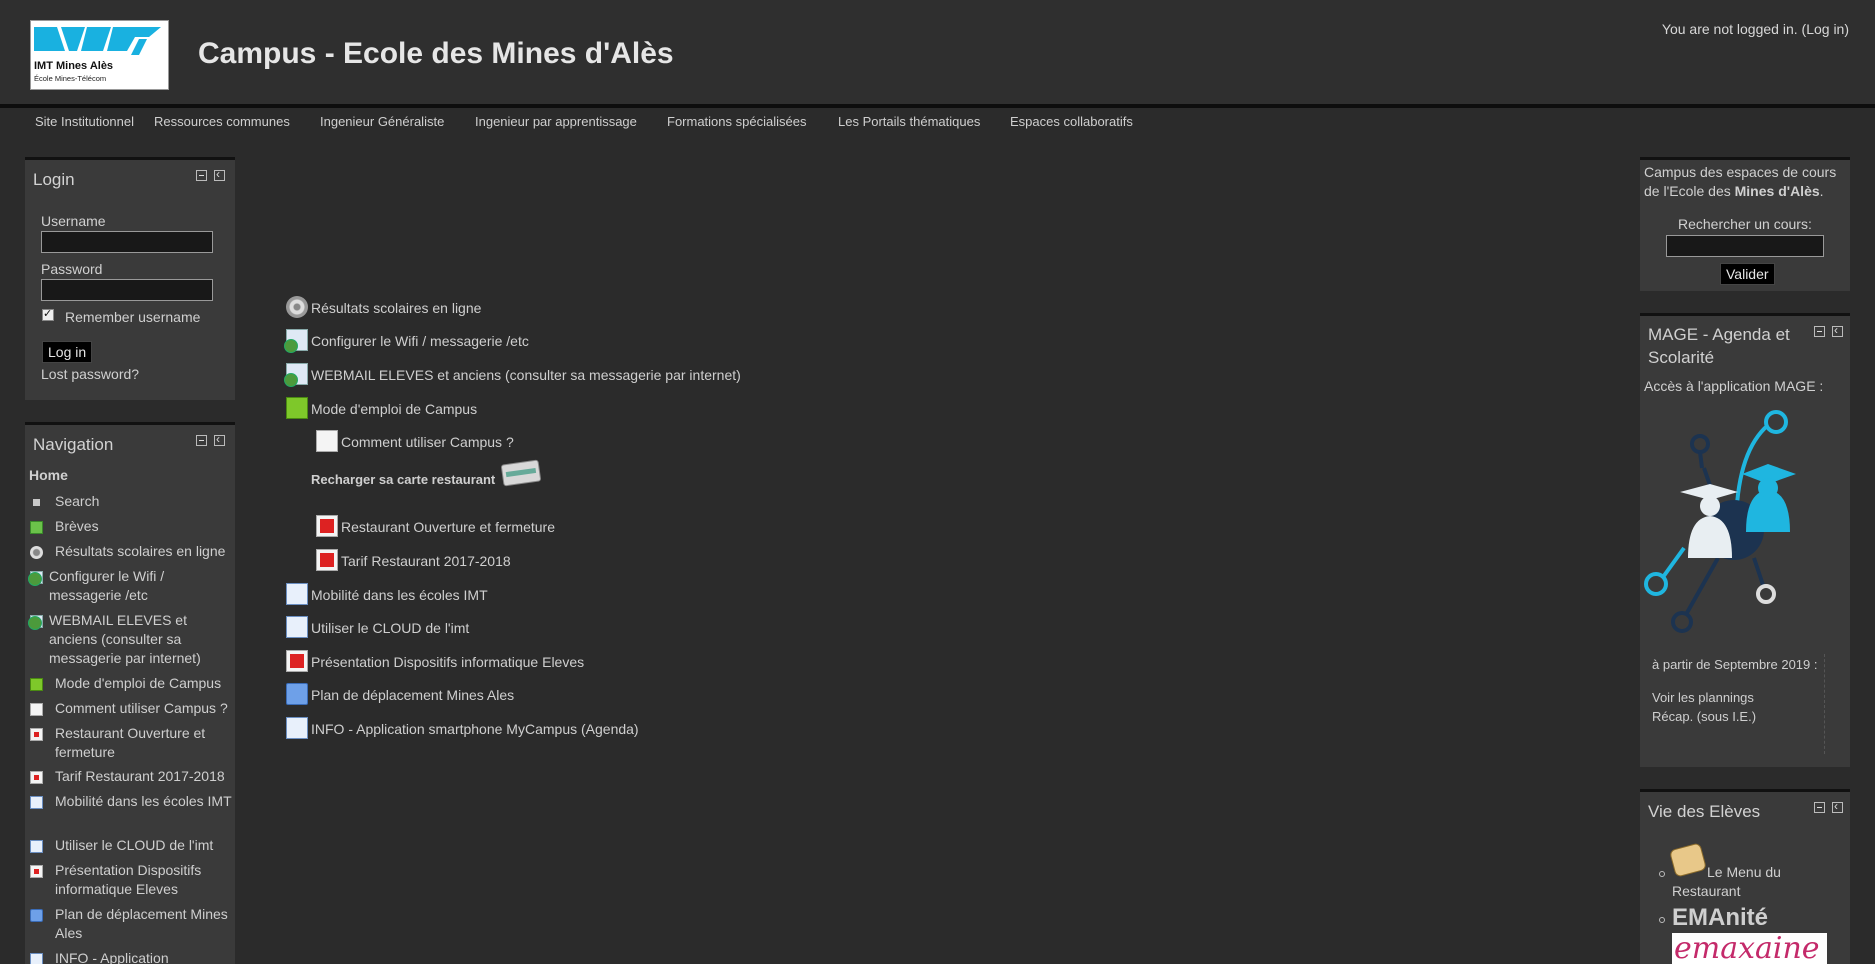  What do you see at coordinates (909, 121) in the screenshot?
I see `topnav-portails-thematiques: Les Portails thématiques` at bounding box center [909, 121].